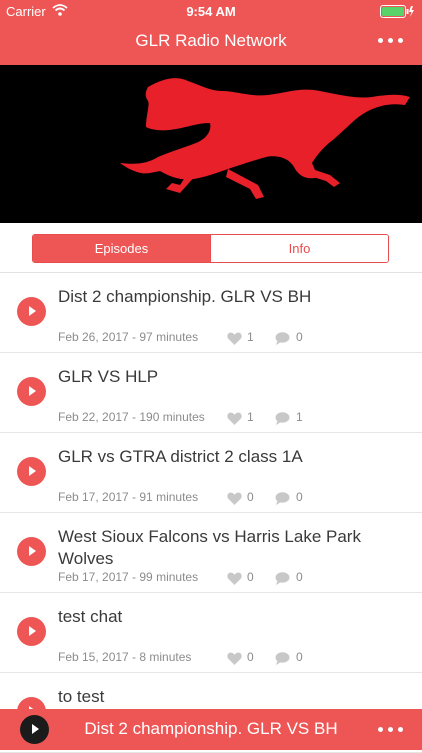  I want to click on app-header: Carrier 9:54 AM GLR Radio Network, so click(211, 32).